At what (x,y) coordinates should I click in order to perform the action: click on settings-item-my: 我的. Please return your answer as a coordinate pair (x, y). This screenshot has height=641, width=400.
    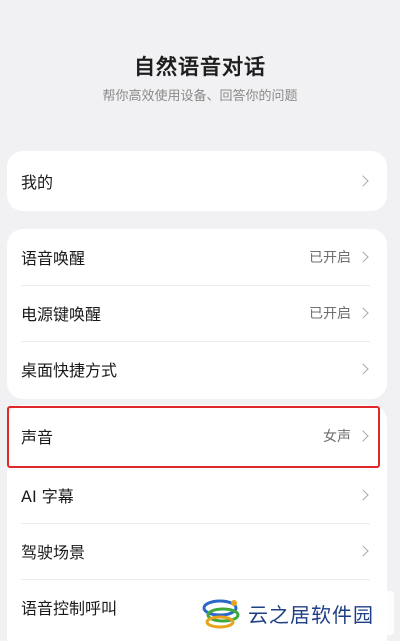
    Looking at the image, I should click on (197, 181).